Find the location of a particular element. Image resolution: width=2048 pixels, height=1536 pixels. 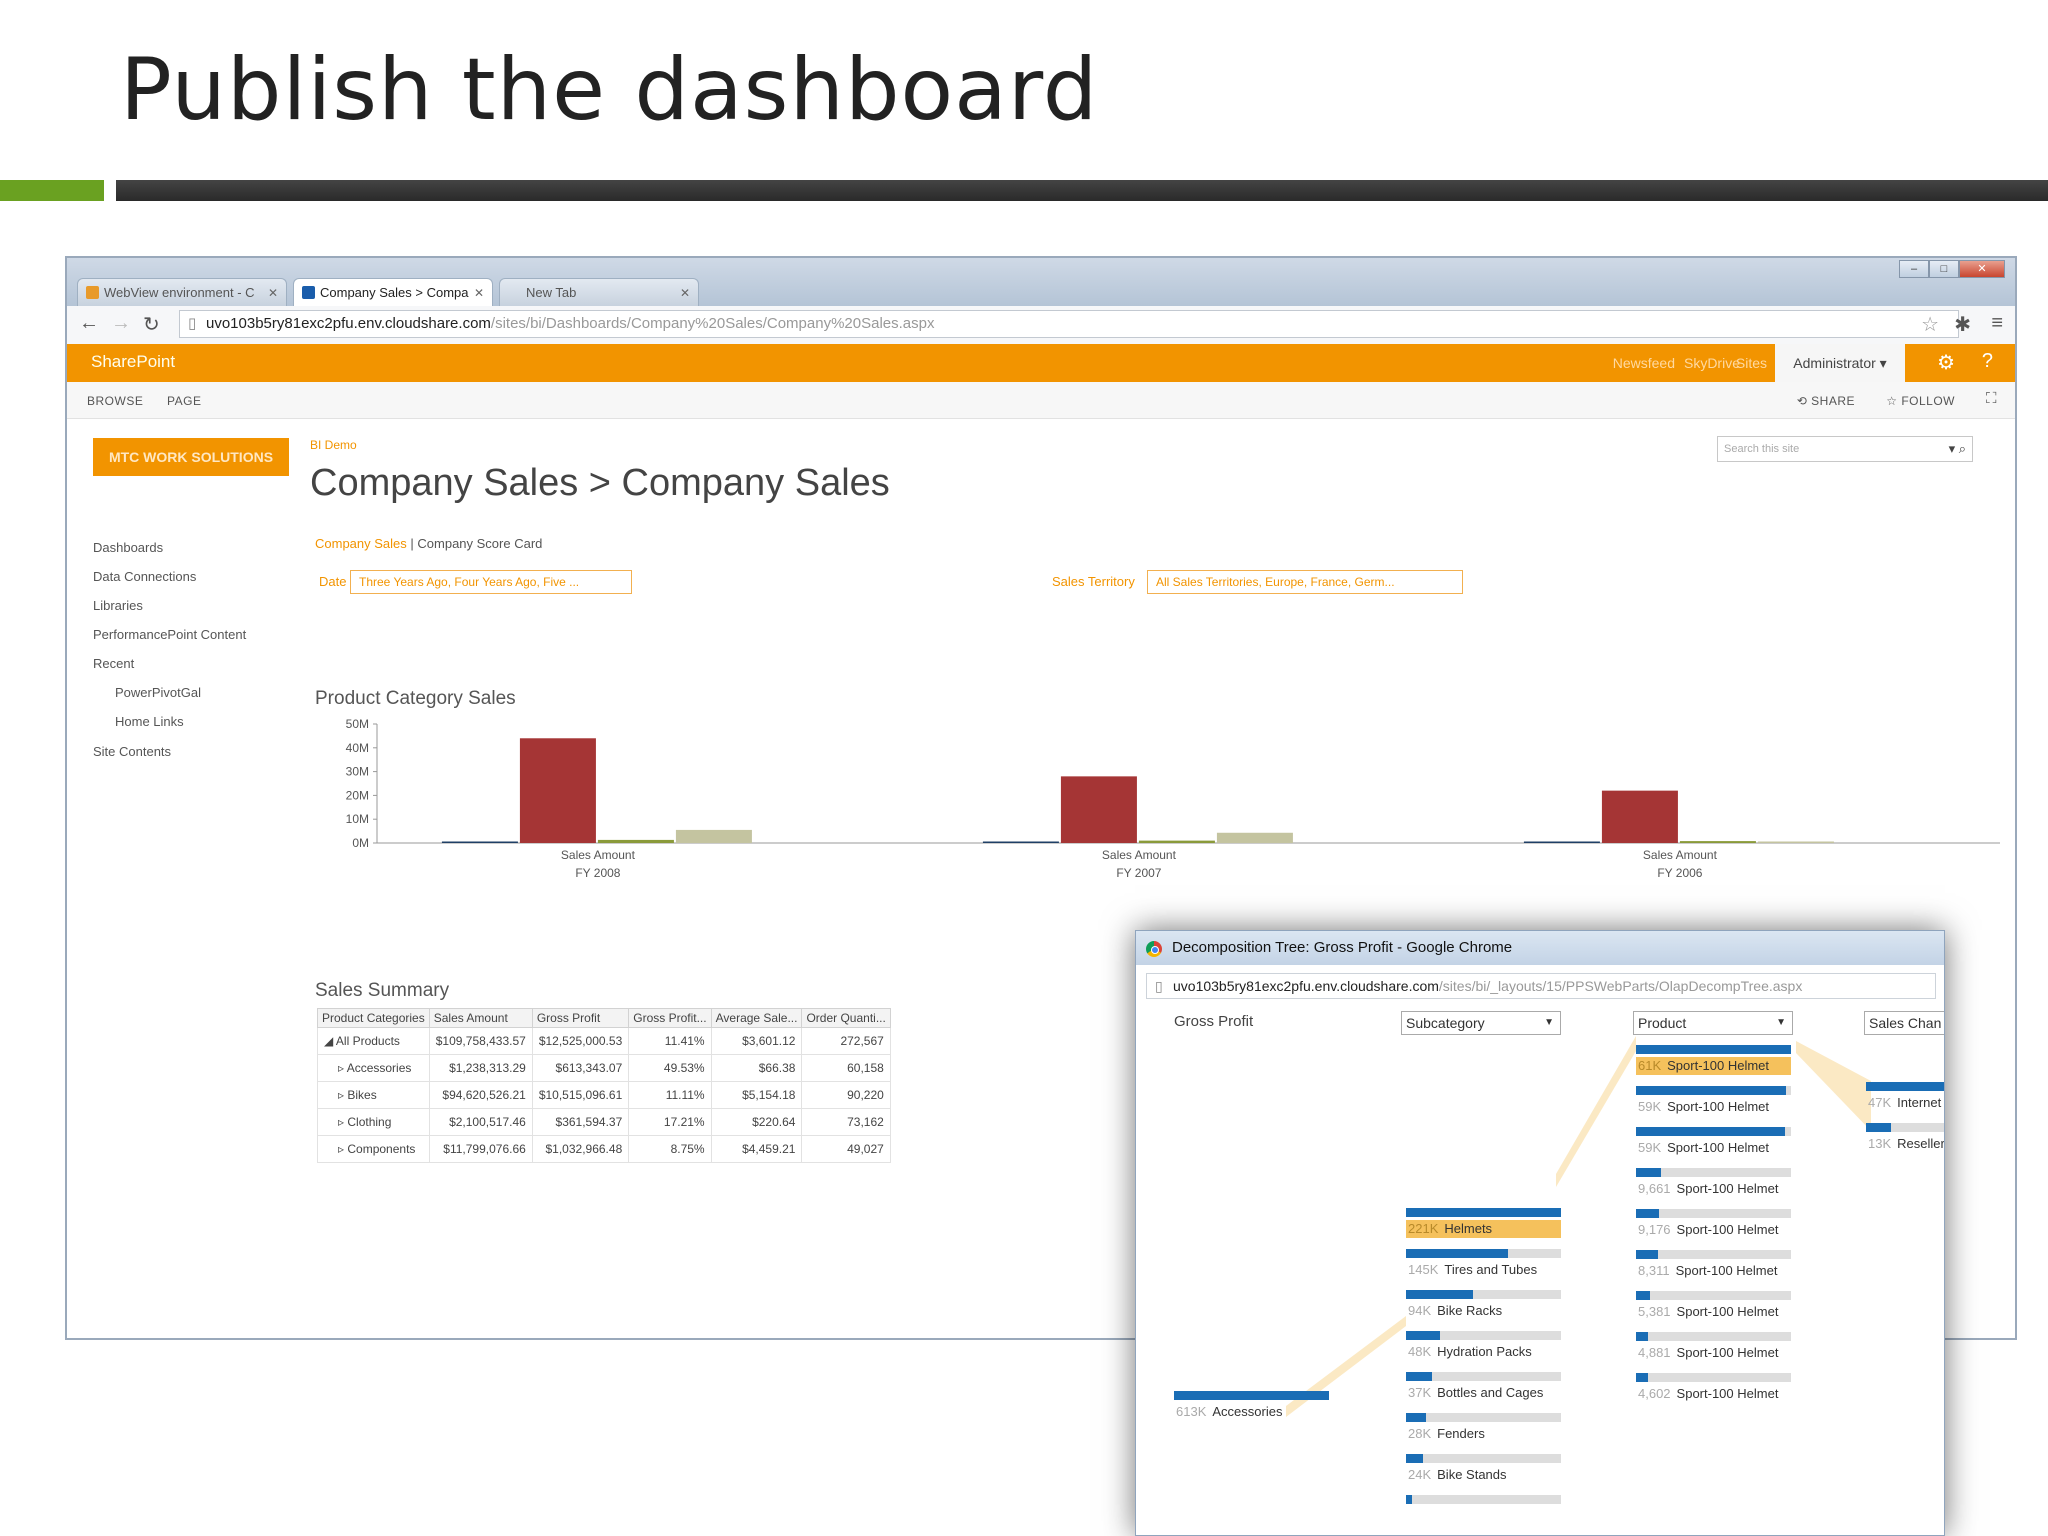

follow-button: ☆ FOLLOW is located at coordinates (1920, 401).